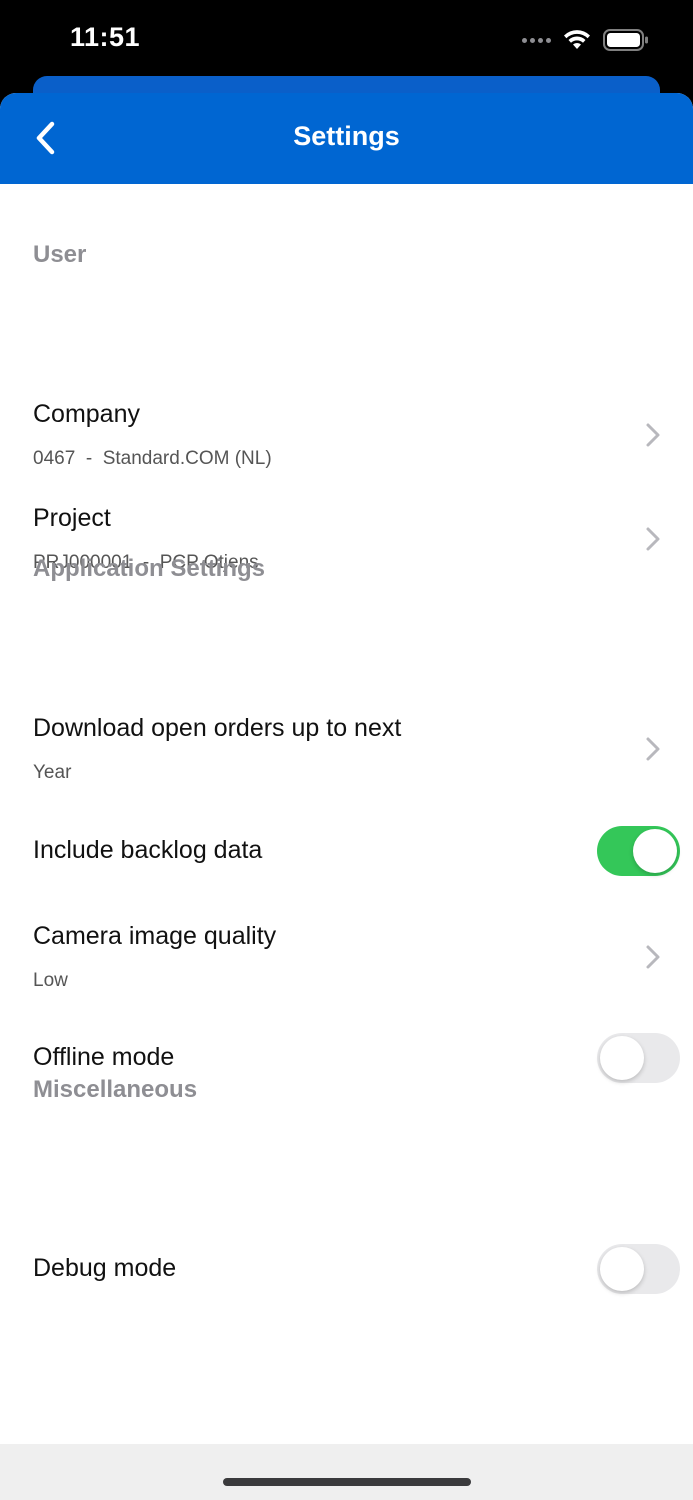 This screenshot has width=693, height=1500. I want to click on debug-mode-toggle, so click(638, 1269).